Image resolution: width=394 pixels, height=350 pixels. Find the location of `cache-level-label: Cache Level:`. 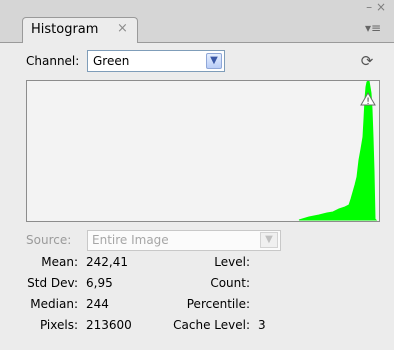

cache-level-label: Cache Level: is located at coordinates (211, 325).